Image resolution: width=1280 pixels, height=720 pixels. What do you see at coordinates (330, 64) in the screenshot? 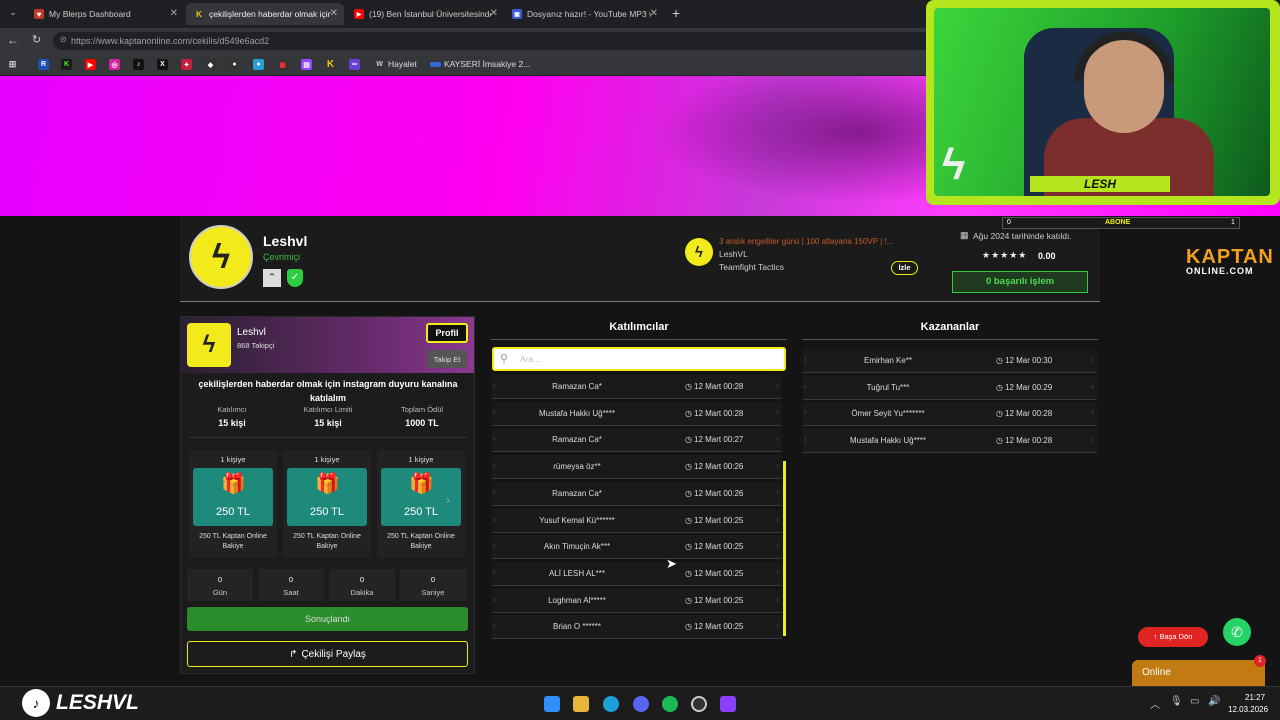
I see `bookmark-kaptan-icon: K` at bounding box center [330, 64].